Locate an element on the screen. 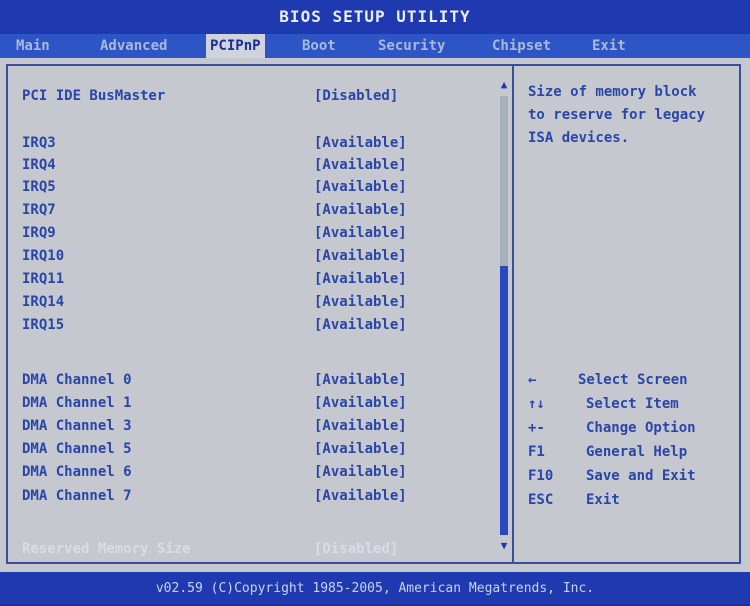  setting-irq5: IRQ5 [Available] is located at coordinates (257, 187).